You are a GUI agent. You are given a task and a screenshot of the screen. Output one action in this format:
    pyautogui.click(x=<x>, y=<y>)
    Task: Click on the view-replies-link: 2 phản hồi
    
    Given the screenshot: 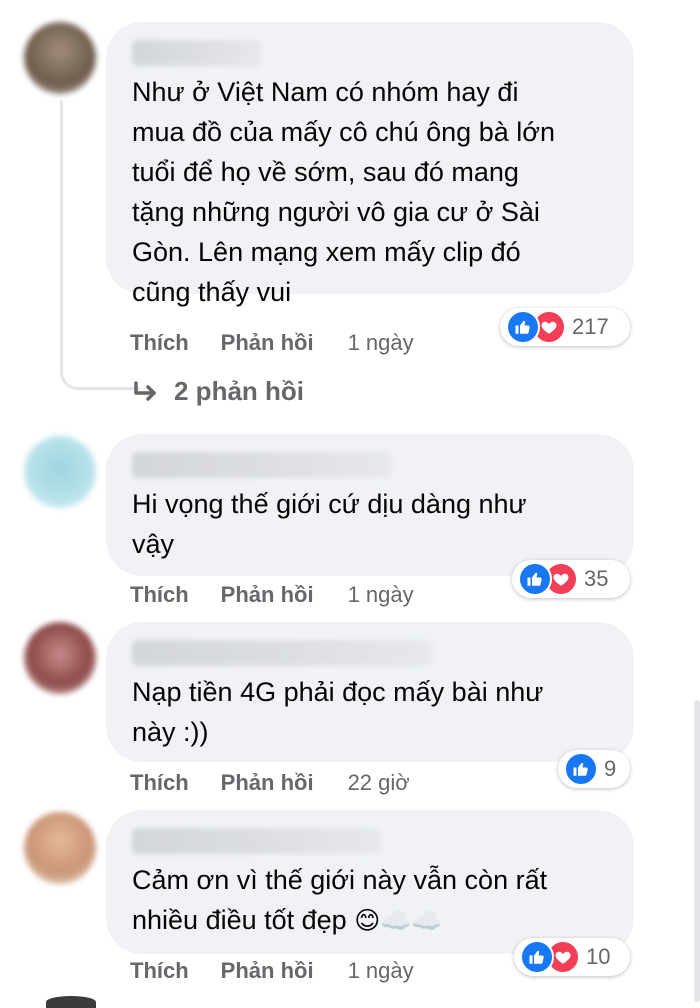 What is the action you would take?
    pyautogui.click(x=218, y=391)
    